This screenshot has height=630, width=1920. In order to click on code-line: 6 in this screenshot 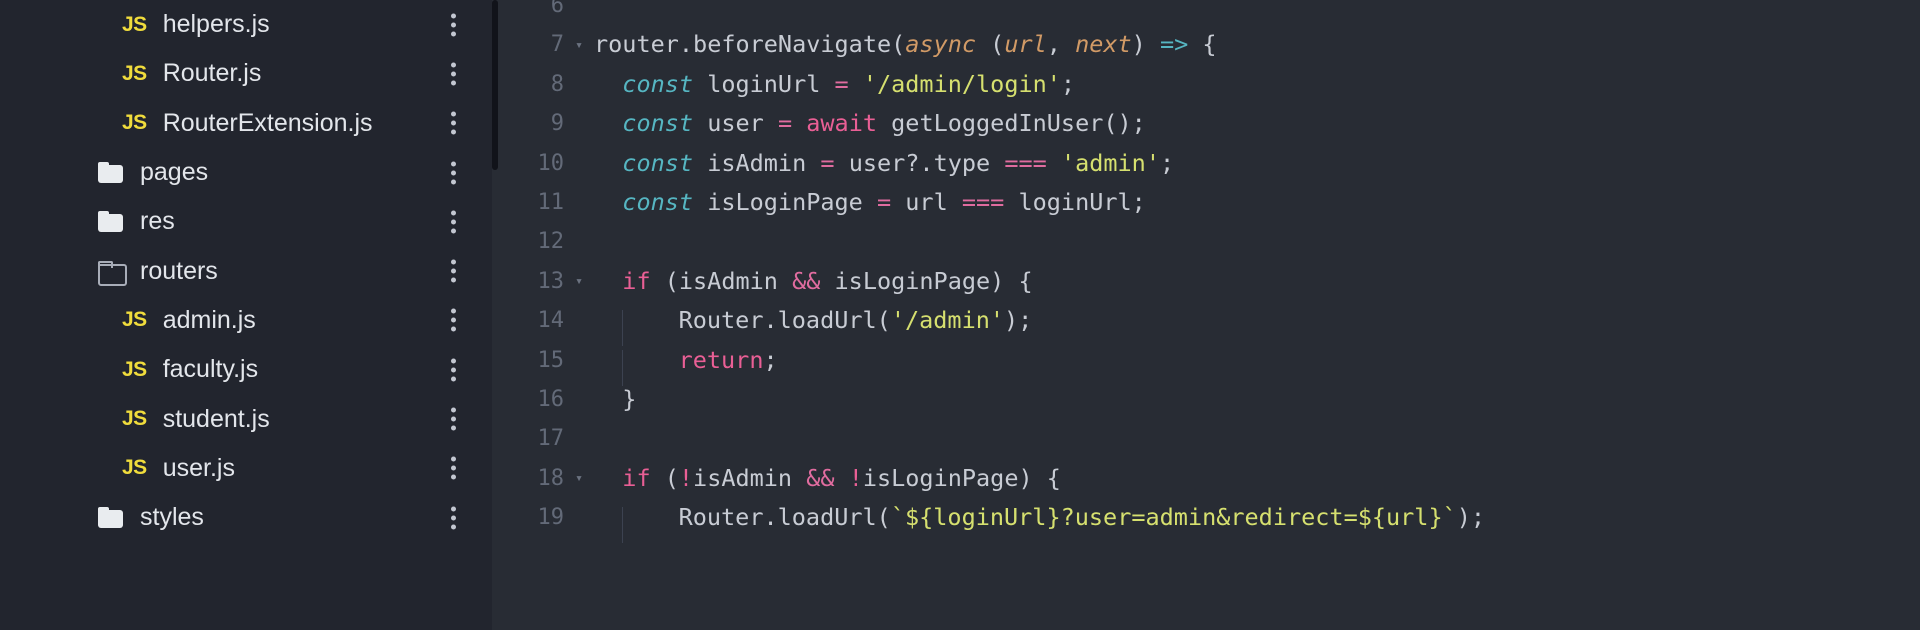, I will do `click(1206, 12)`.